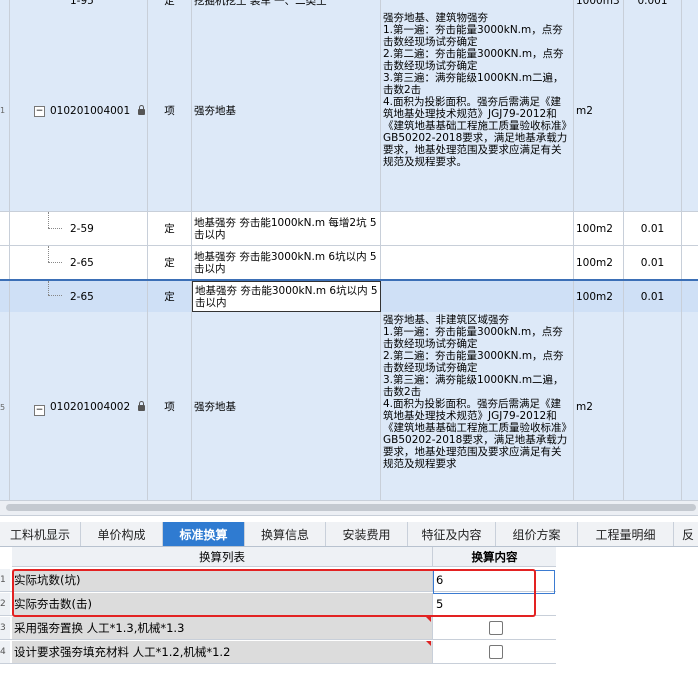 Image resolution: width=698 pixels, height=675 pixels. Describe the element at coordinates (452, 534) in the screenshot. I see `tab-features-content: 特征及内容` at that location.